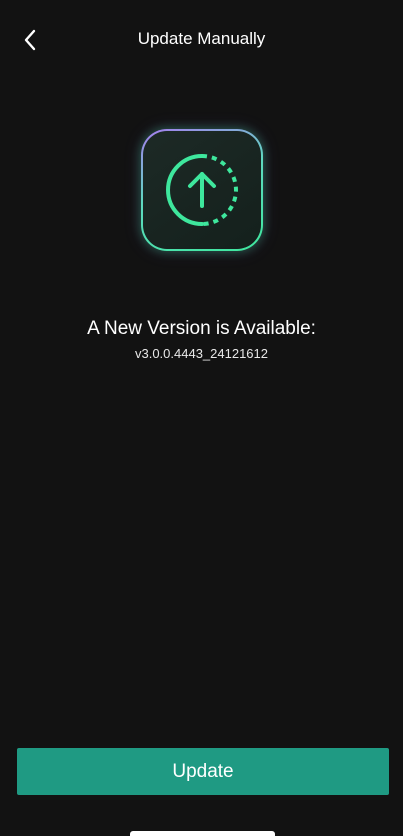 The width and height of the screenshot is (403, 836). I want to click on app-update-icon, so click(202, 190).